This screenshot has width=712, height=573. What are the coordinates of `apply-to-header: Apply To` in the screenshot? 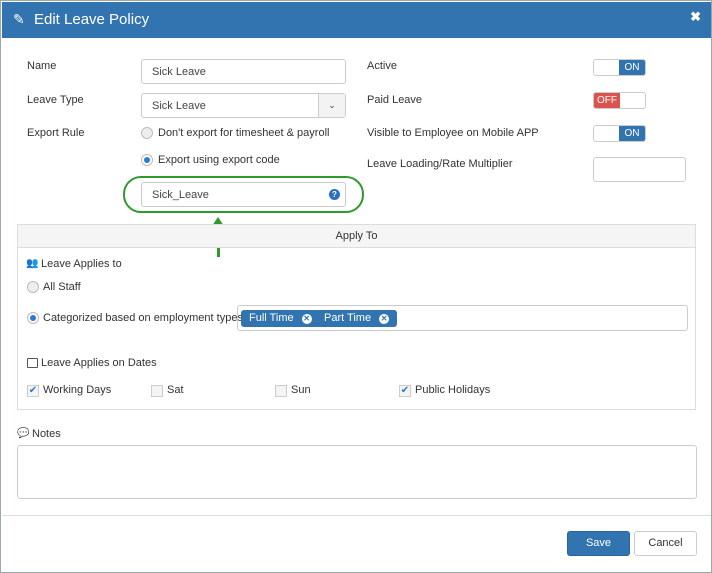 It's located at (356, 236).